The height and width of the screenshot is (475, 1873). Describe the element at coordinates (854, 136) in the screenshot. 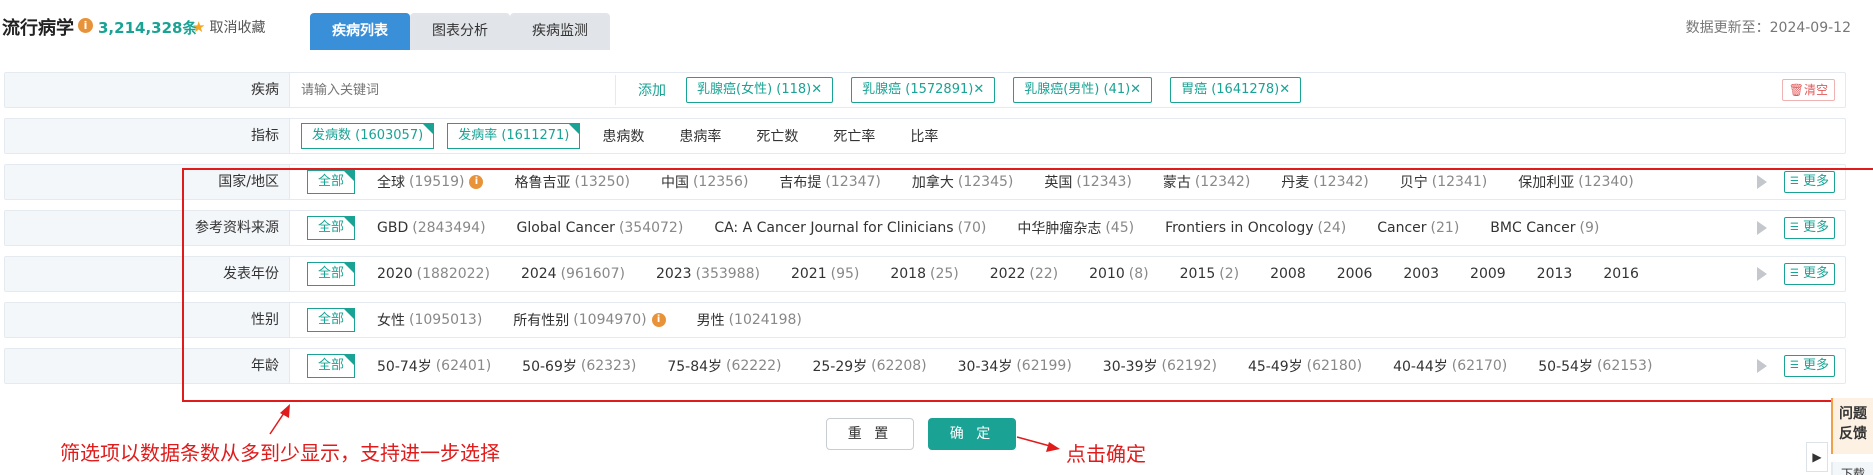

I see `indicator-option: 死亡率` at that location.